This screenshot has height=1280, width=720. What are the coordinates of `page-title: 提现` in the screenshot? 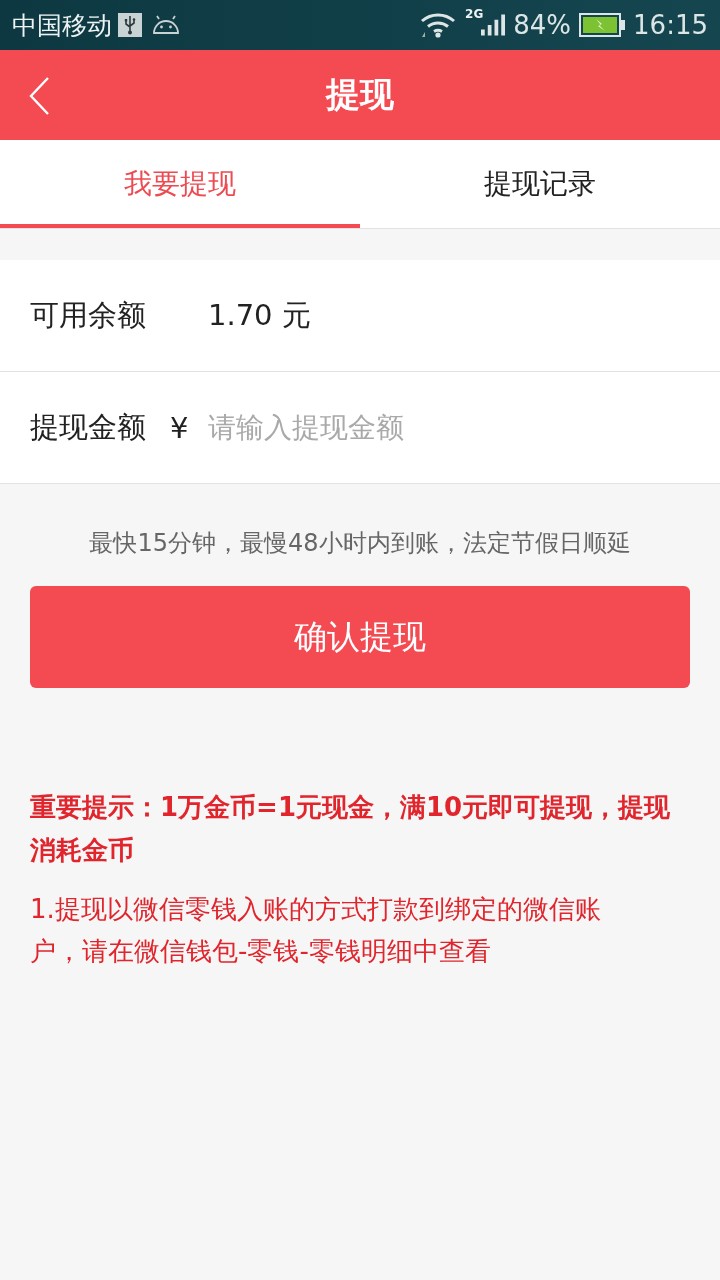 It's located at (360, 94).